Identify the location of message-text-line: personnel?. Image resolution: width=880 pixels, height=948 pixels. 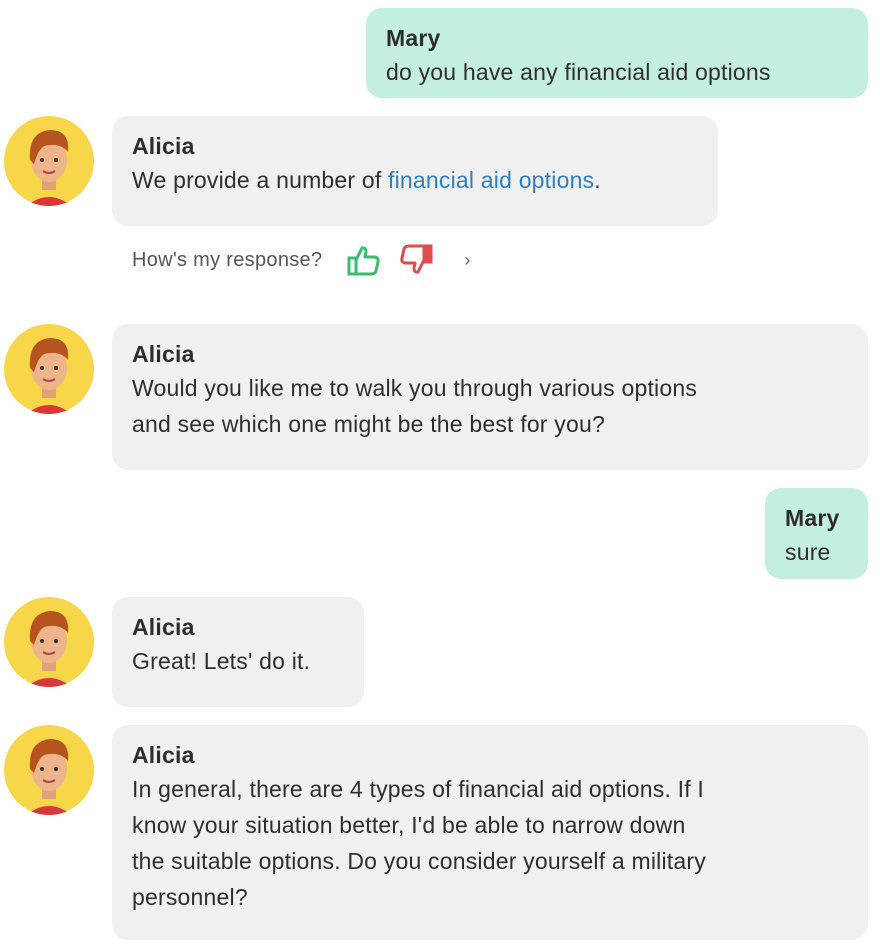
(190, 897).